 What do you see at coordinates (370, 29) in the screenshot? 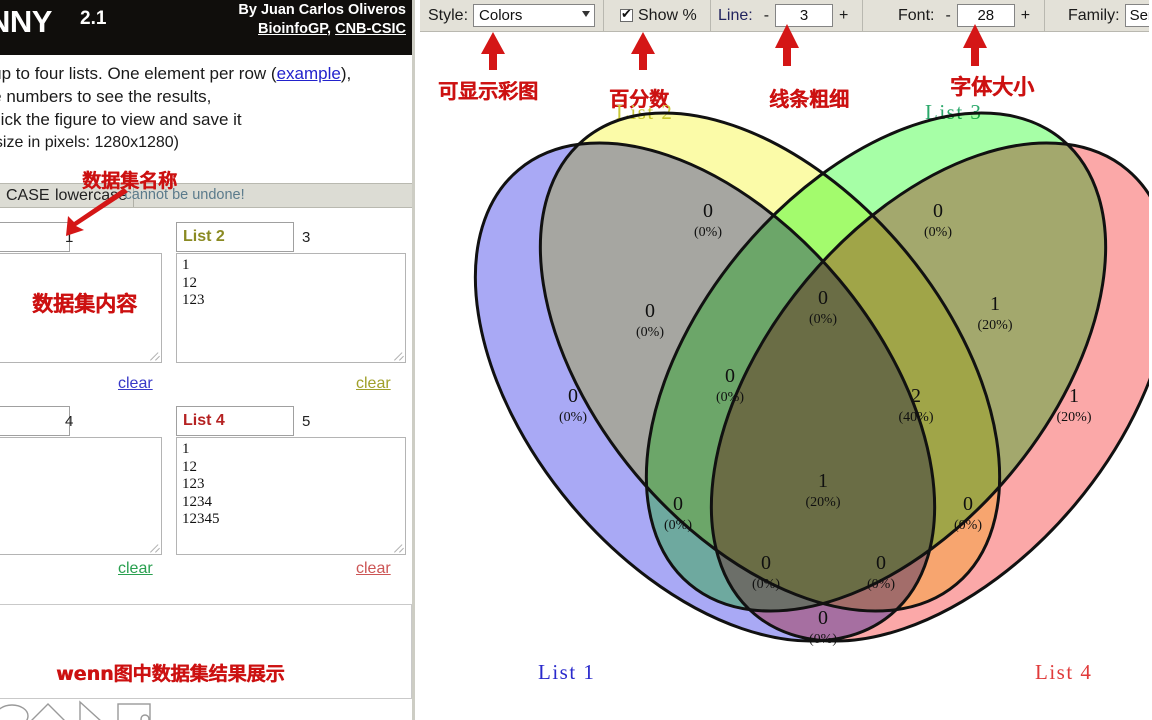
I see `cnb-csic-link: CNB-CSIC` at bounding box center [370, 29].